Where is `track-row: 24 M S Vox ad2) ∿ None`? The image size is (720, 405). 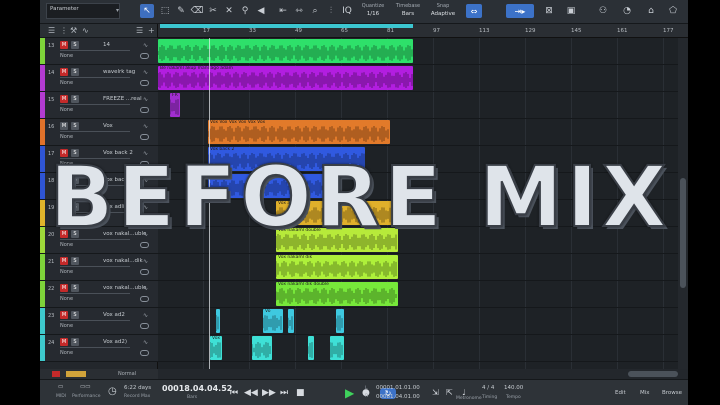 track-row: 24 M S Vox ad2) ∿ None is located at coordinates (99, 348).